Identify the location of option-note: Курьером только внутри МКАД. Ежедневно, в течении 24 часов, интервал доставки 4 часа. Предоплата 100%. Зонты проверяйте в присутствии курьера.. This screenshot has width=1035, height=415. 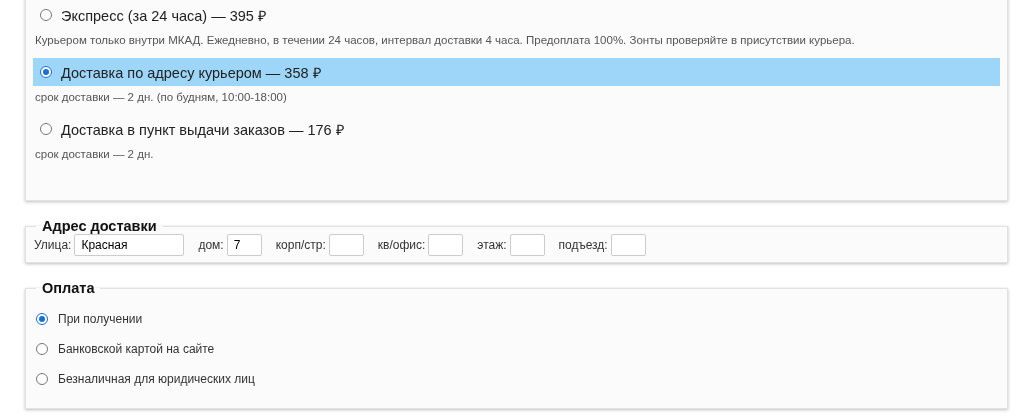
(445, 40).